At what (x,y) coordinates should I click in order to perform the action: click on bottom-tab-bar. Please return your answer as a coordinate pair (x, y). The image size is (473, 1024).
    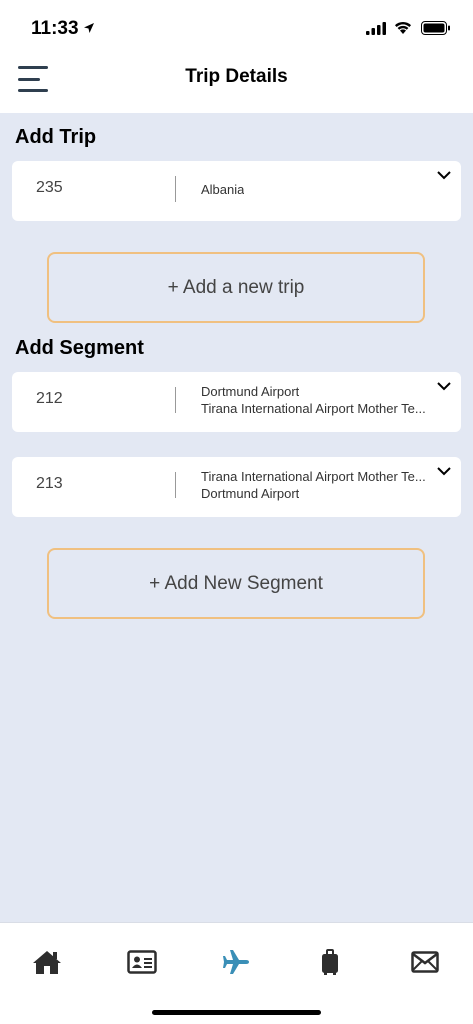
    Looking at the image, I should click on (236, 973).